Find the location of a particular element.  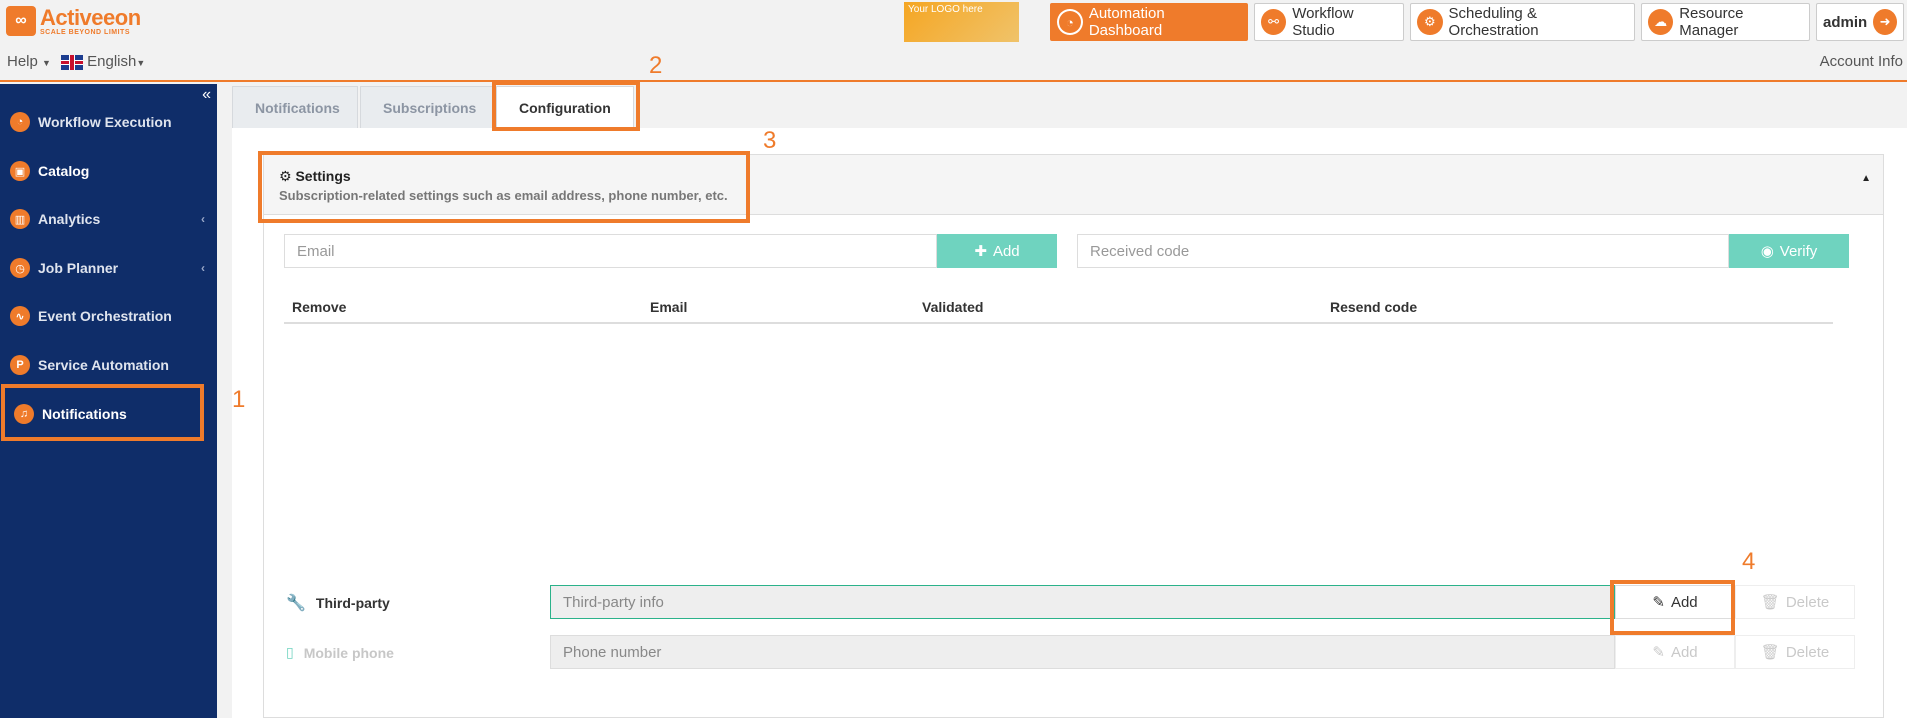

help-language-row: Help ▼ English▼ is located at coordinates (76, 61).